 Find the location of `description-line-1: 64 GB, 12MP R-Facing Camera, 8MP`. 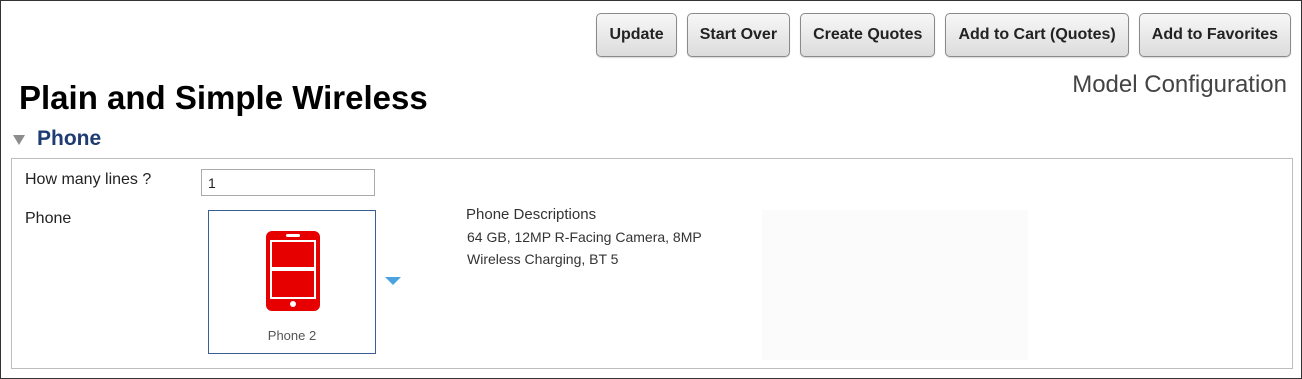

description-line-1: 64 GB, 12MP R-Facing Camera, 8MP is located at coordinates (584, 237).